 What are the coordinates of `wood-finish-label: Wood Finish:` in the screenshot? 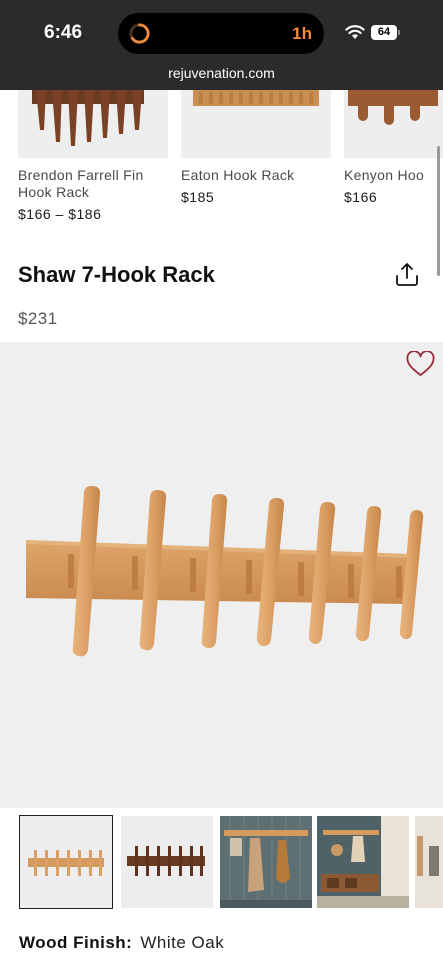 It's located at (76, 942).